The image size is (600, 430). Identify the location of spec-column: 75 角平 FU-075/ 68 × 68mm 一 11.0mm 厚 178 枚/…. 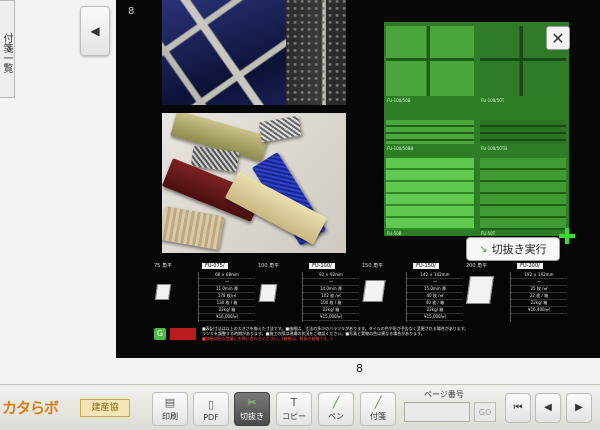
(204, 292).